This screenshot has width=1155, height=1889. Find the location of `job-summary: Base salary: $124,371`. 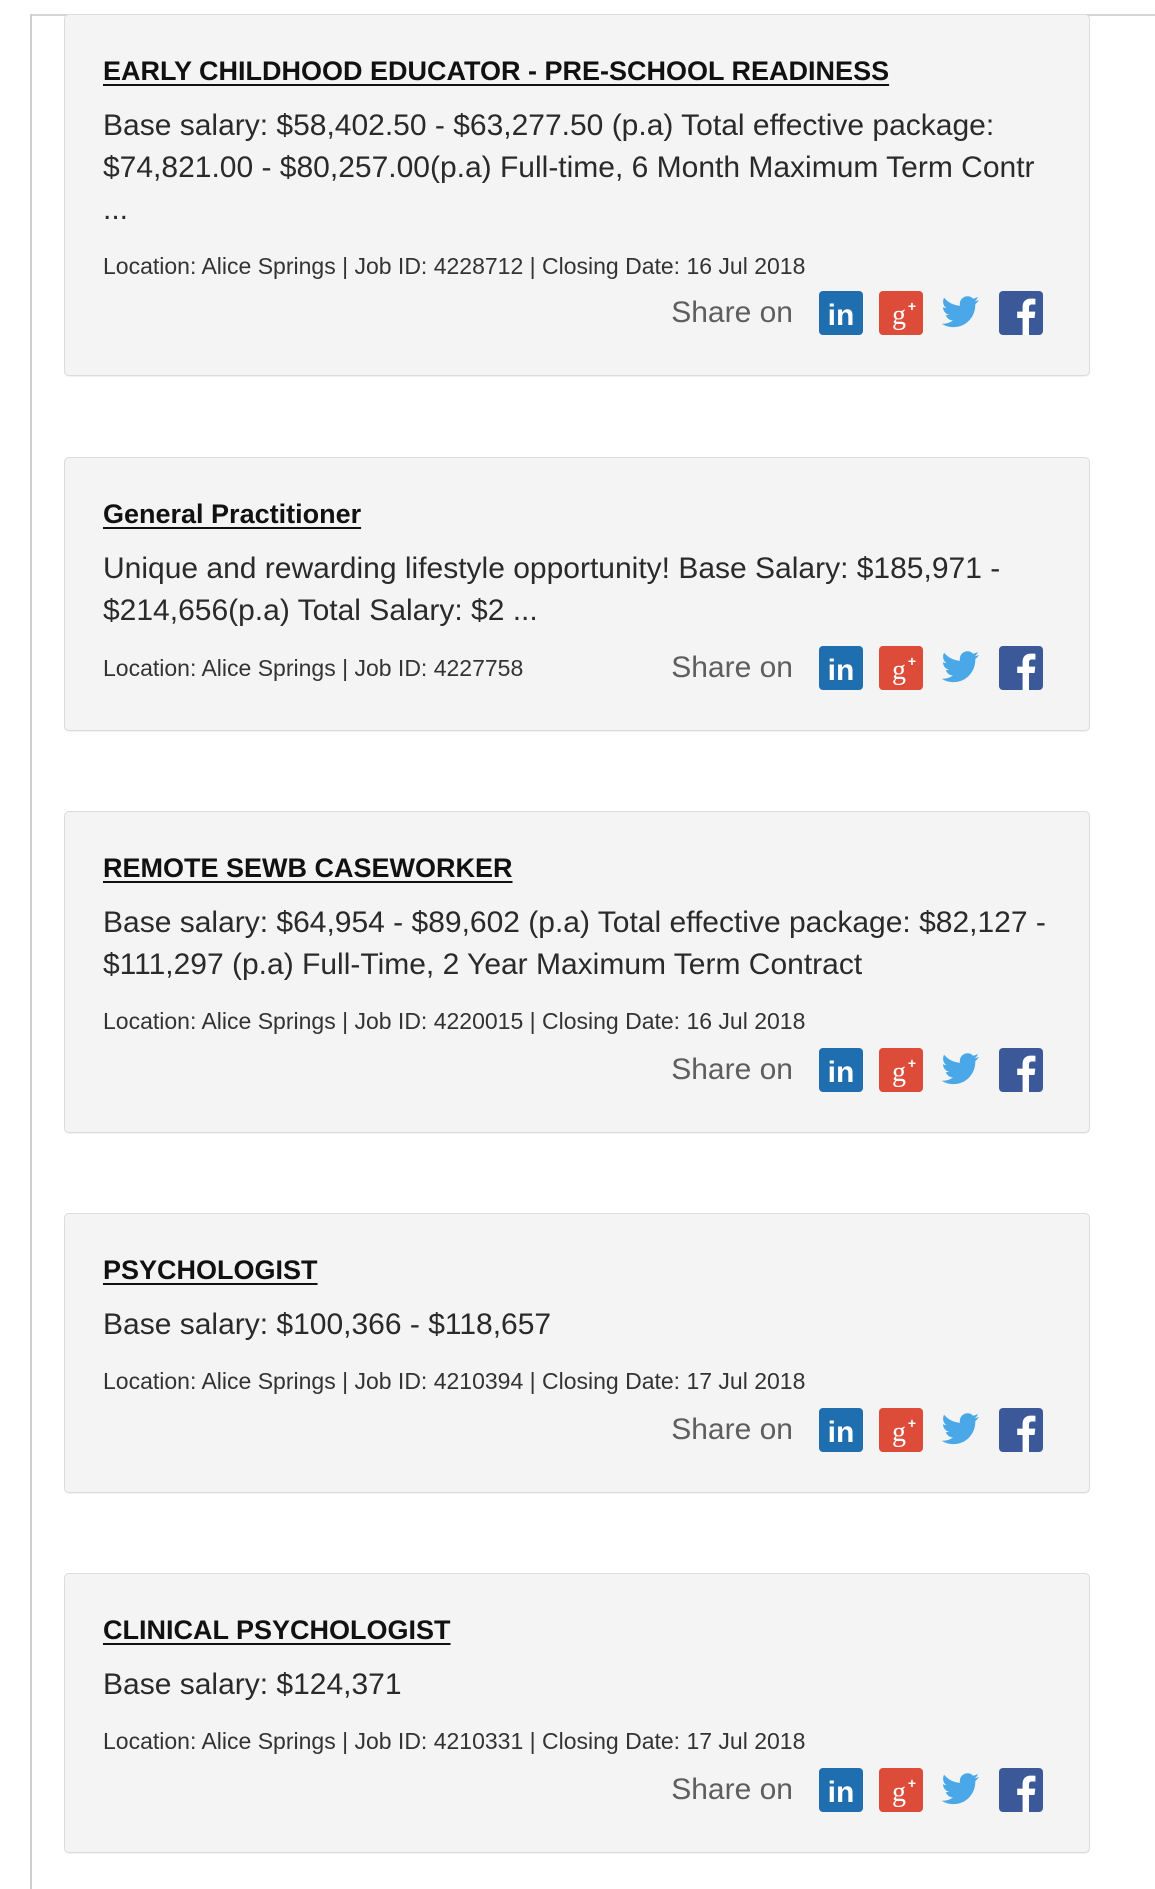

job-summary: Base salary: $124,371 is located at coordinates (252, 1684).